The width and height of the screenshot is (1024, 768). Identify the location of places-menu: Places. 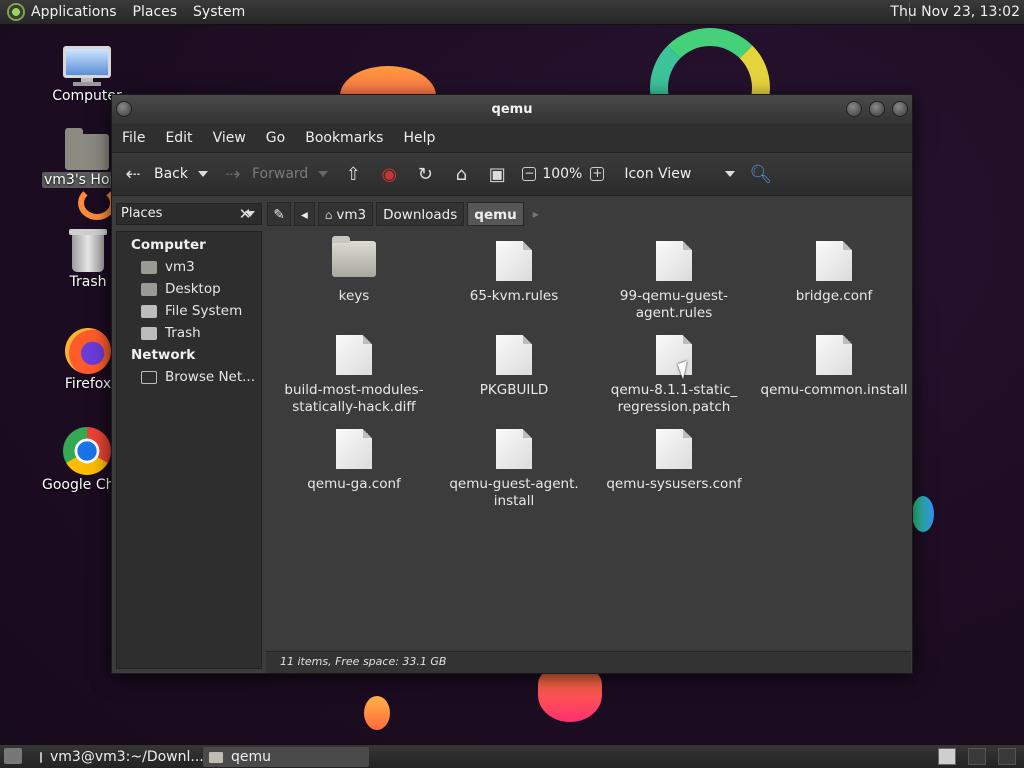
(155, 12).